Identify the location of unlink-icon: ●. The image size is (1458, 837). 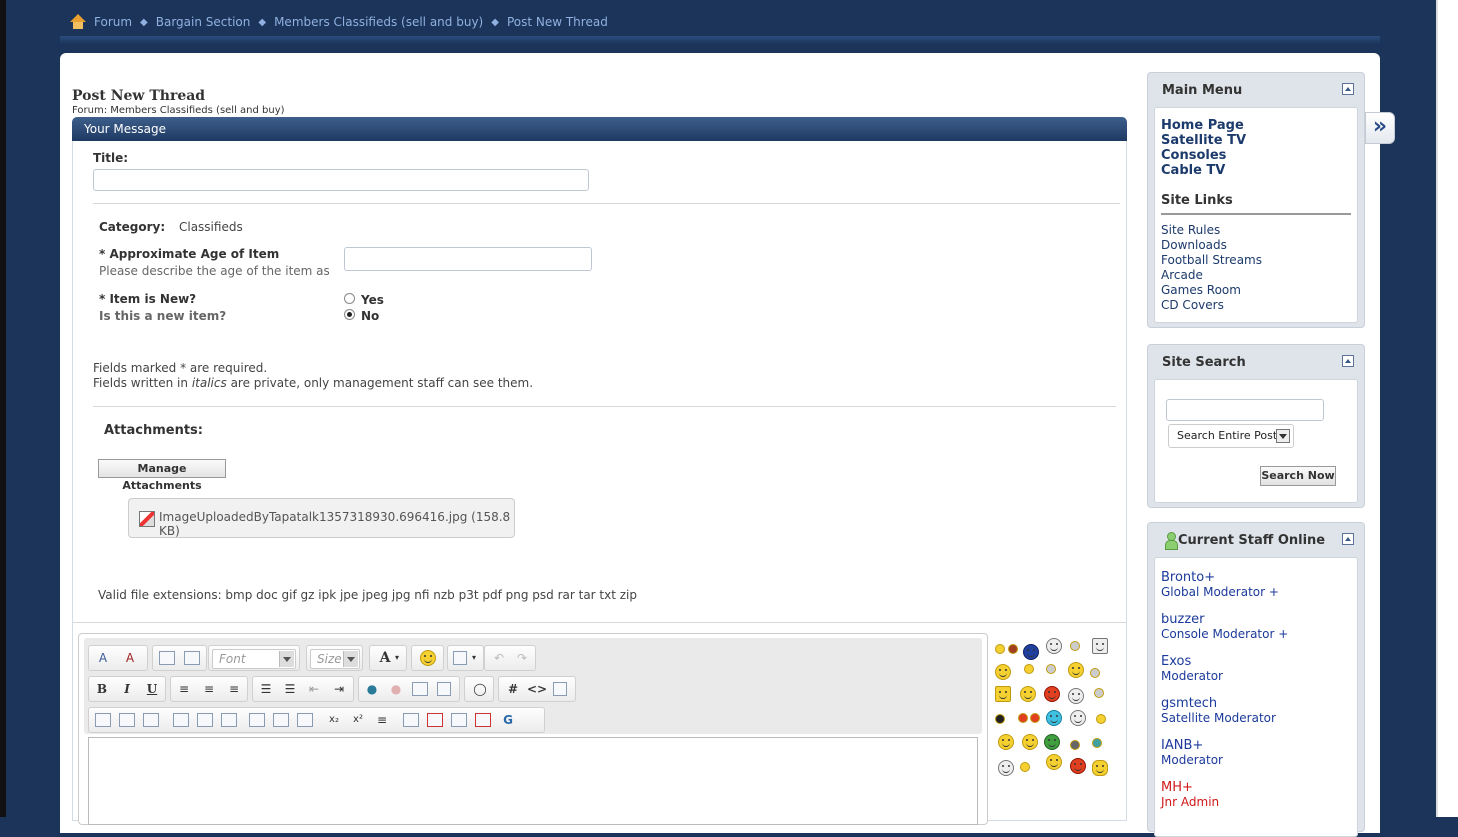
(396, 689).